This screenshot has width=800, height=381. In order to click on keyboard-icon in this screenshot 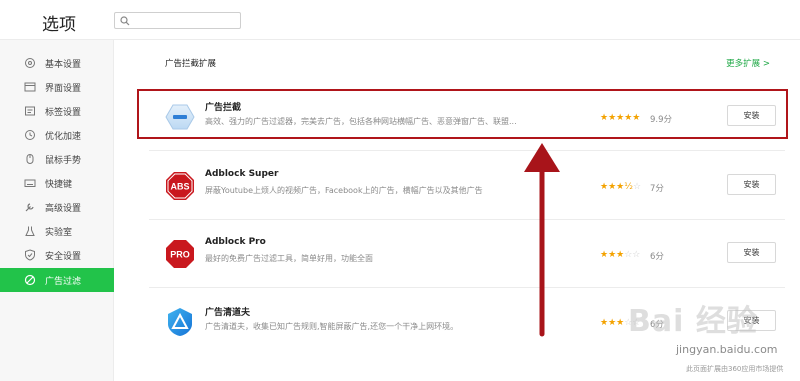, I will do `click(30, 183)`.